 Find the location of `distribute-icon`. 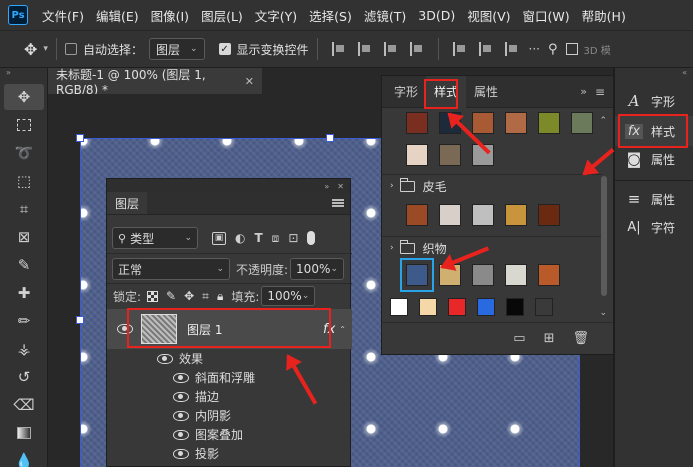

distribute-icon is located at coordinates (416, 49).